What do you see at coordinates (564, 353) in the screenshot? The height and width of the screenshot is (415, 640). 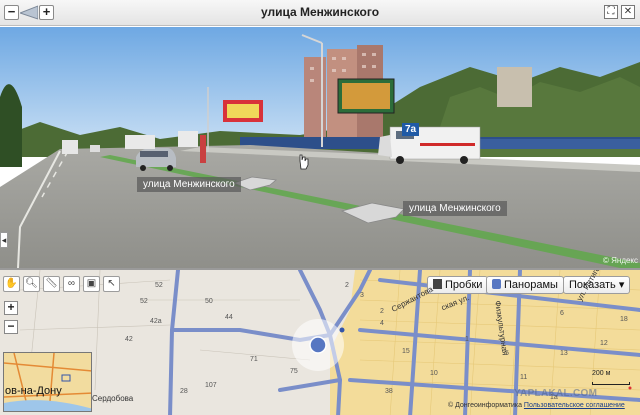 I see `house-number: 13` at bounding box center [564, 353].